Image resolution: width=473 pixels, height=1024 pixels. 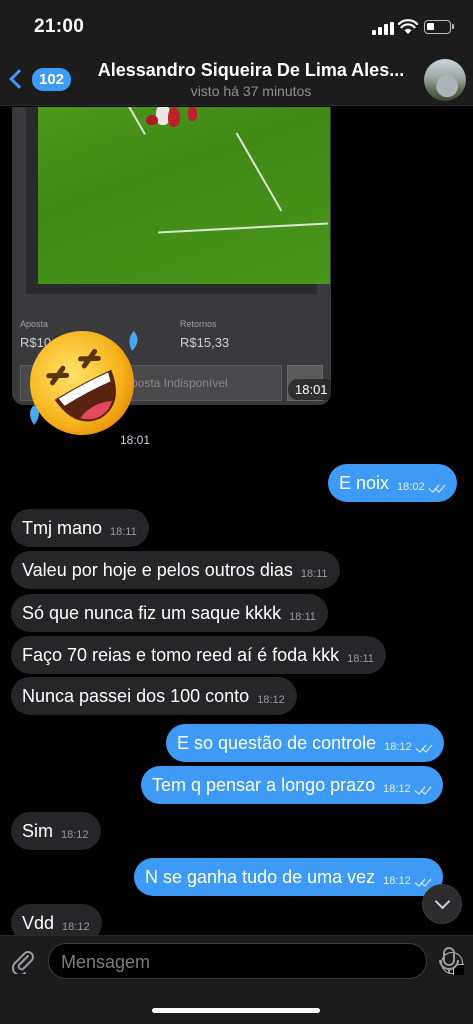 What do you see at coordinates (157, 569) in the screenshot?
I see `message-text: Valeu por hoje e pelos outros dias` at bounding box center [157, 569].